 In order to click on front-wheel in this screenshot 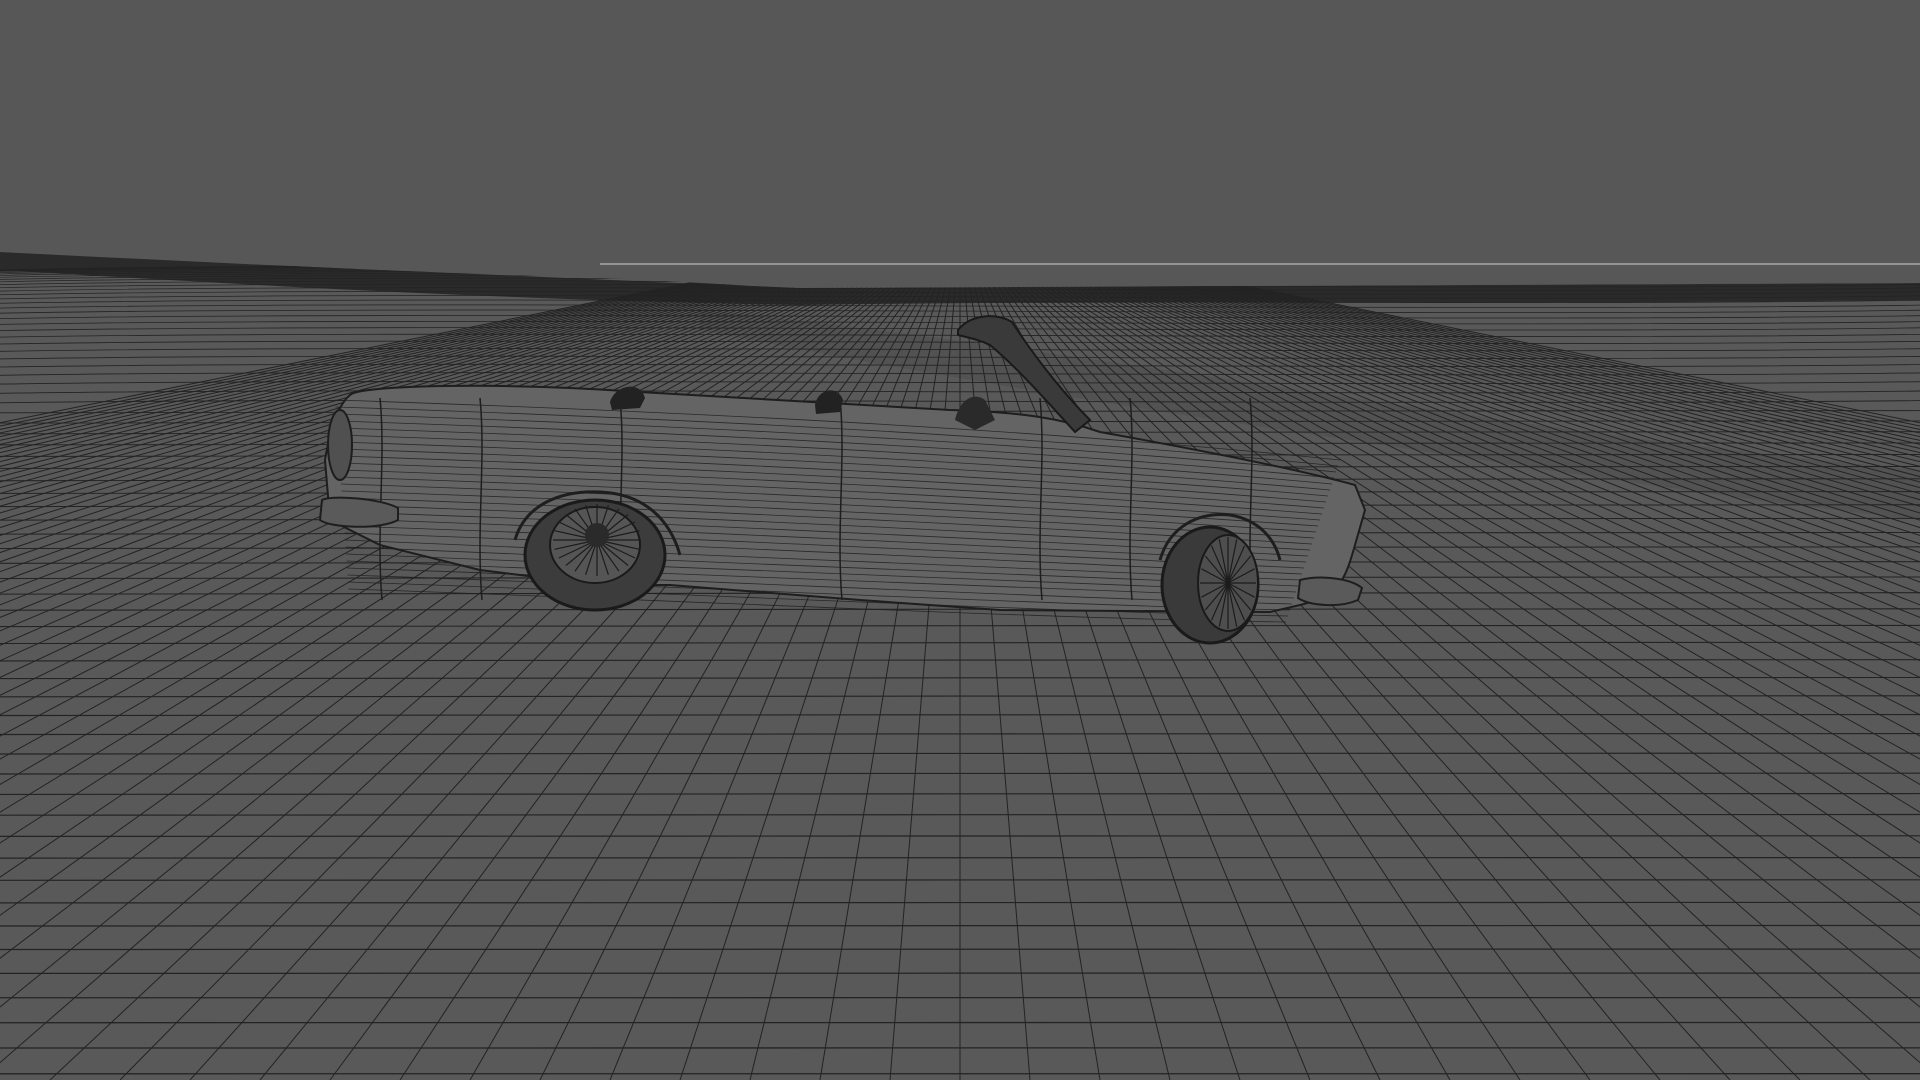, I will do `click(1210, 585)`.